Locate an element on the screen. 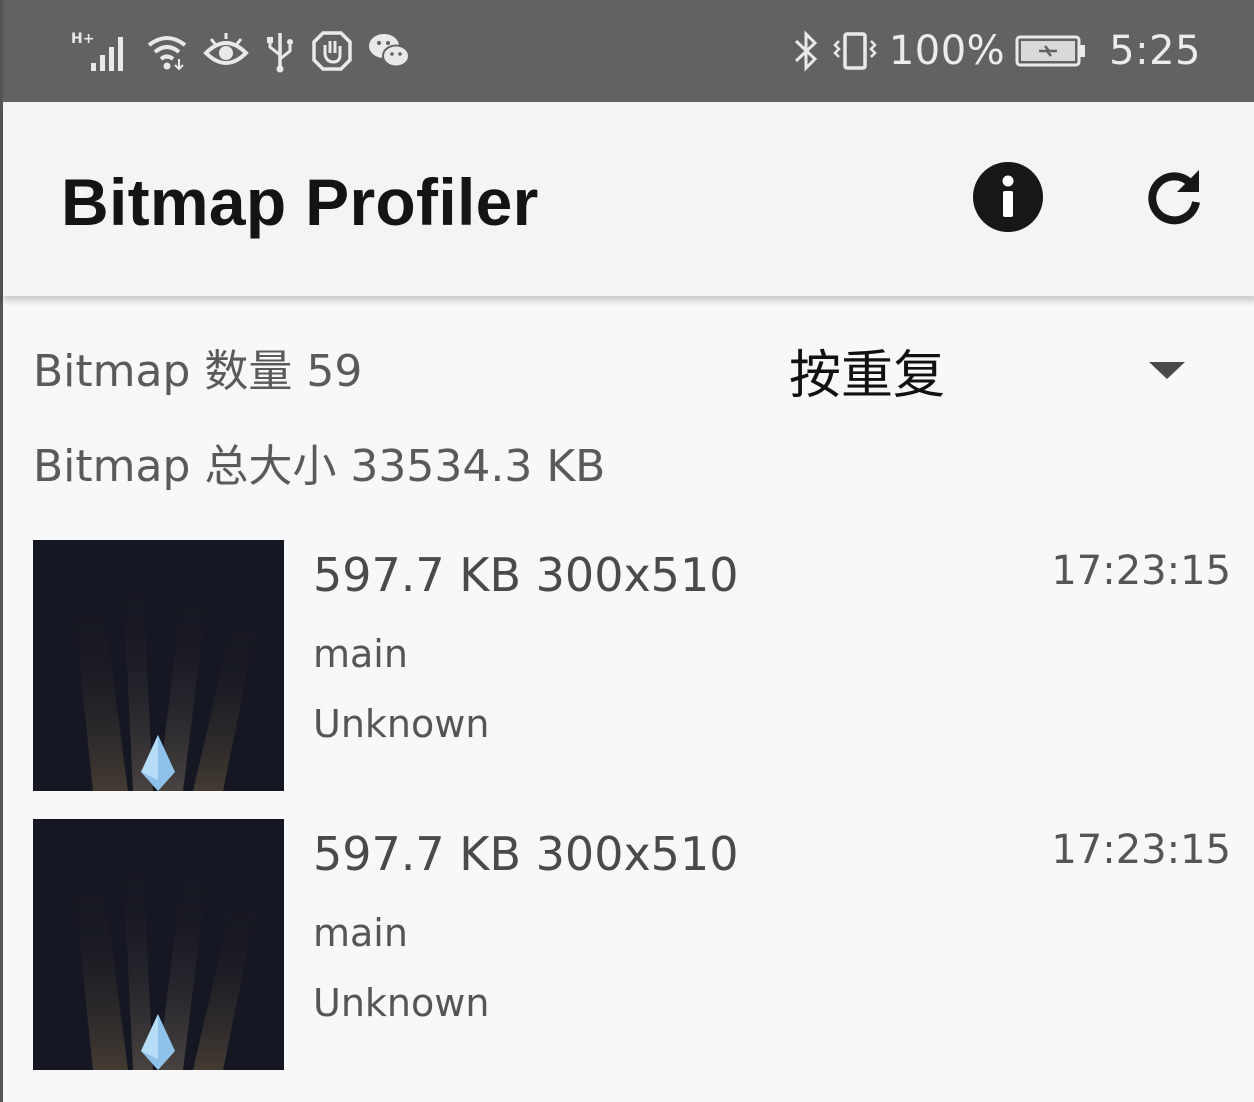 Image resolution: width=1254 pixels, height=1102 pixels. info-icon is located at coordinates (1008, 199).